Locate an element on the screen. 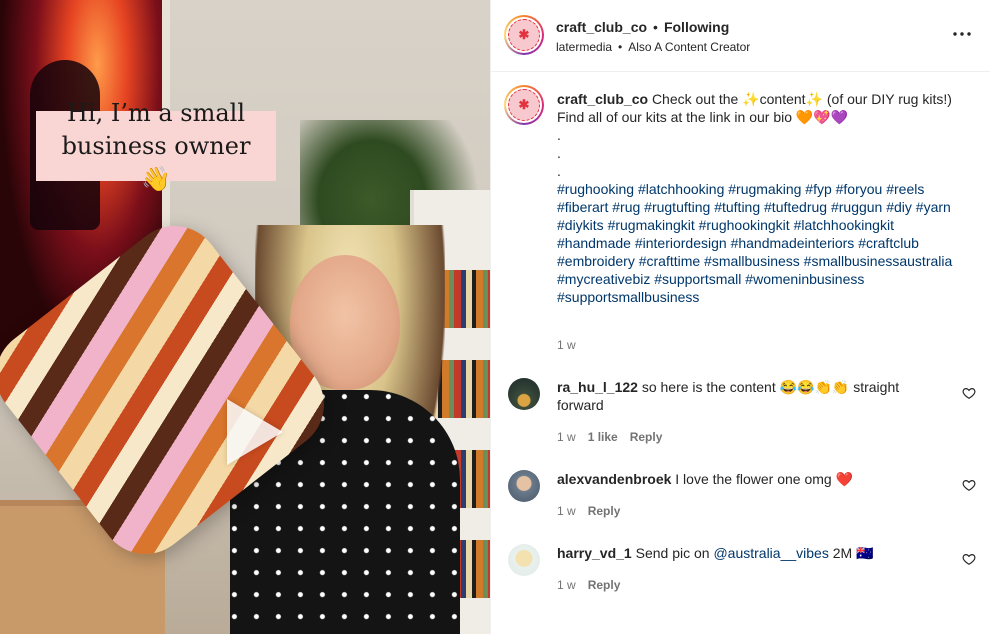 Image resolution: width=990 pixels, height=634 pixels. header-username: craft_club_co is located at coordinates (601, 27).